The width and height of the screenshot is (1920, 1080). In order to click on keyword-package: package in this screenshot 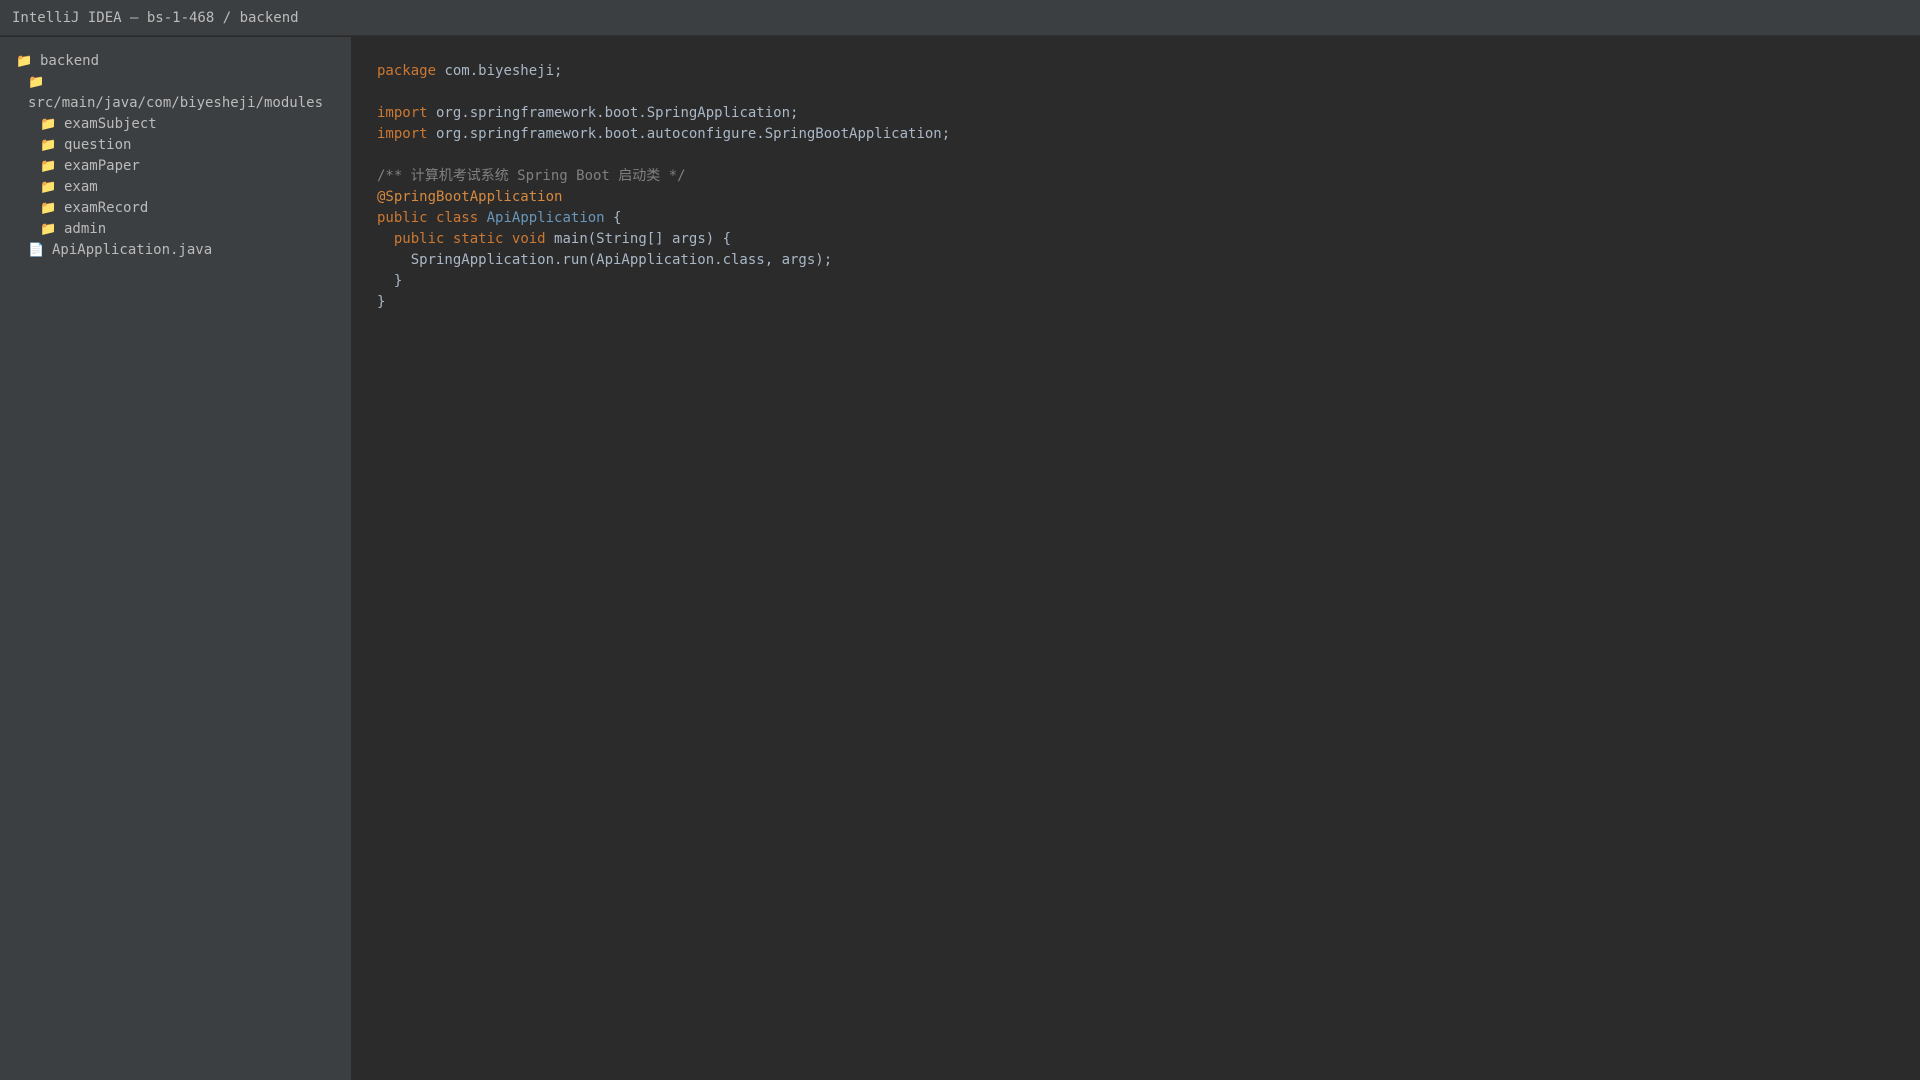, I will do `click(407, 71)`.